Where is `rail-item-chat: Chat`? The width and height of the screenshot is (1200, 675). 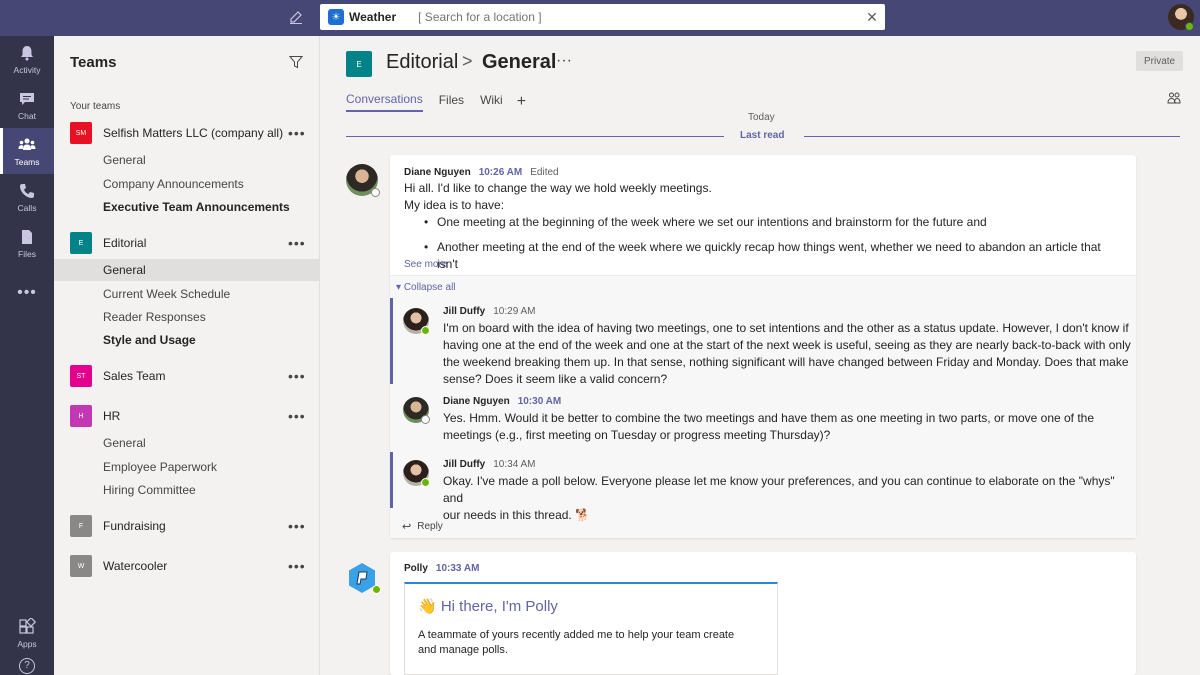
rail-item-chat: Chat is located at coordinates (27, 105).